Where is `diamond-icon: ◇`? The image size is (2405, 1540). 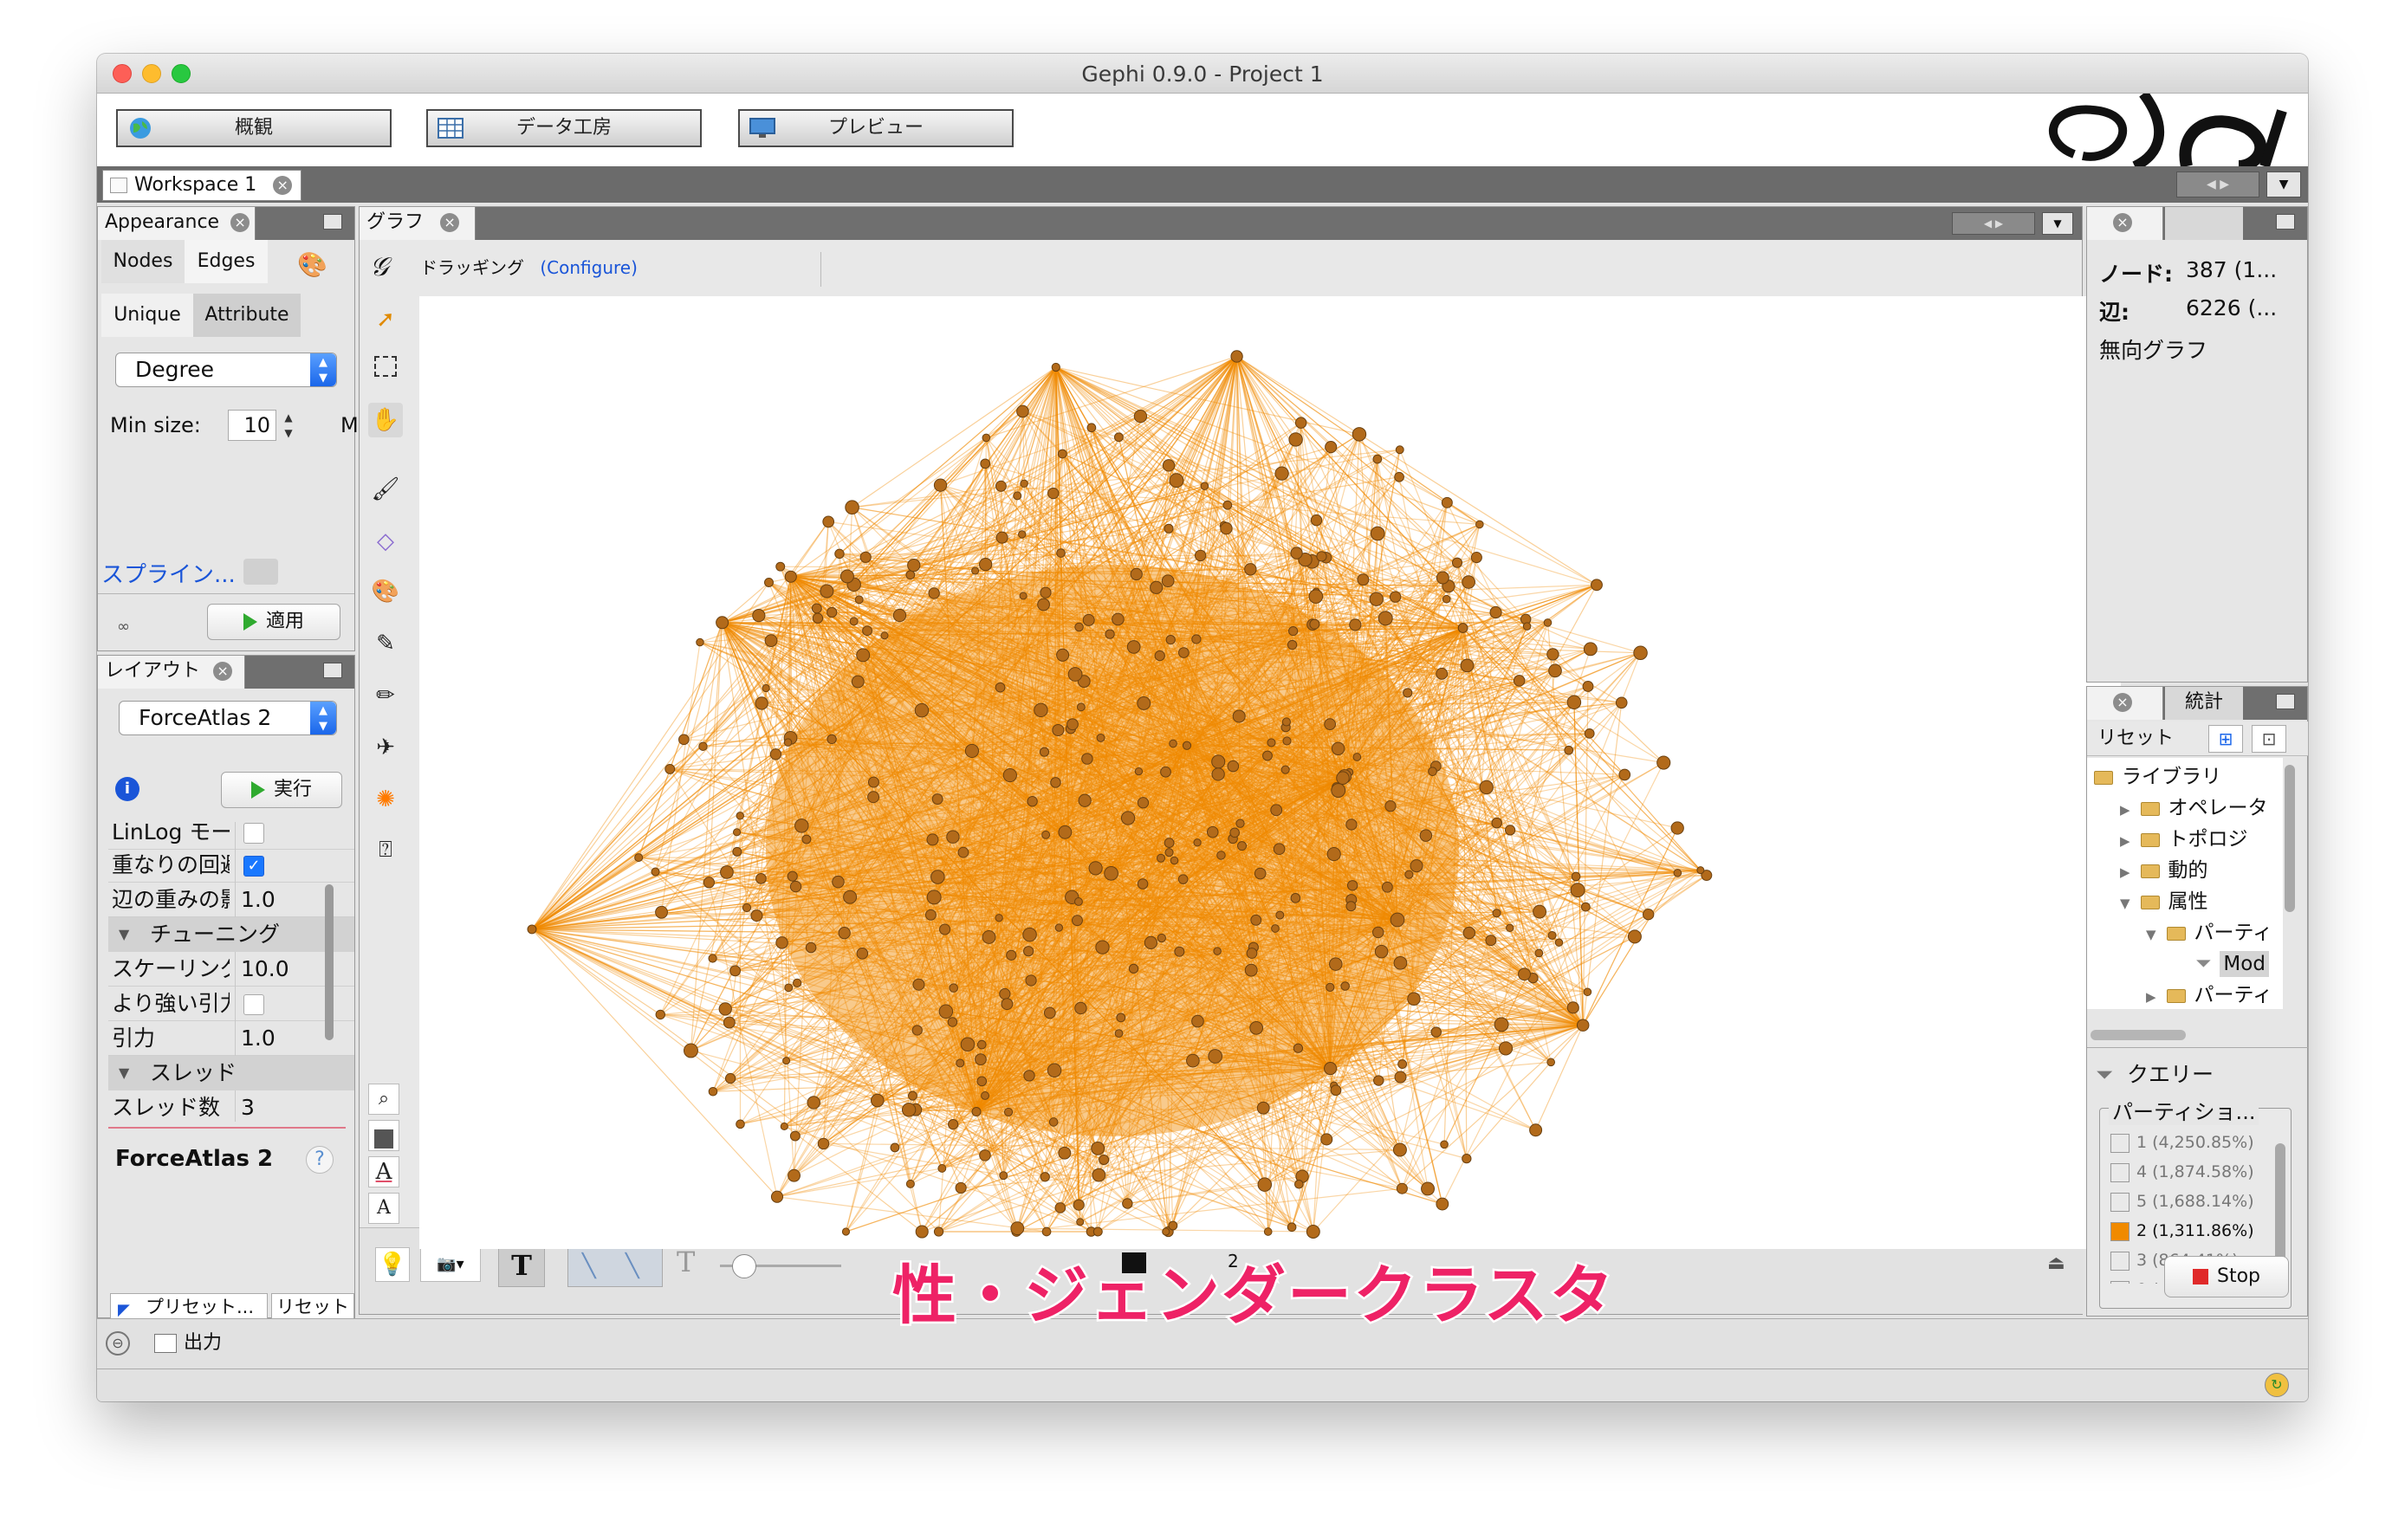
diamond-icon: ◇ is located at coordinates (385, 541).